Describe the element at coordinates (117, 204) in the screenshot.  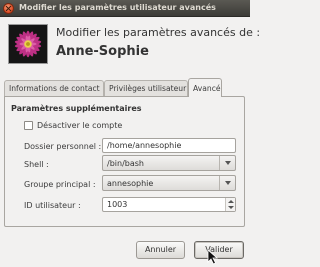
I see `user-id-value: 1003` at that location.